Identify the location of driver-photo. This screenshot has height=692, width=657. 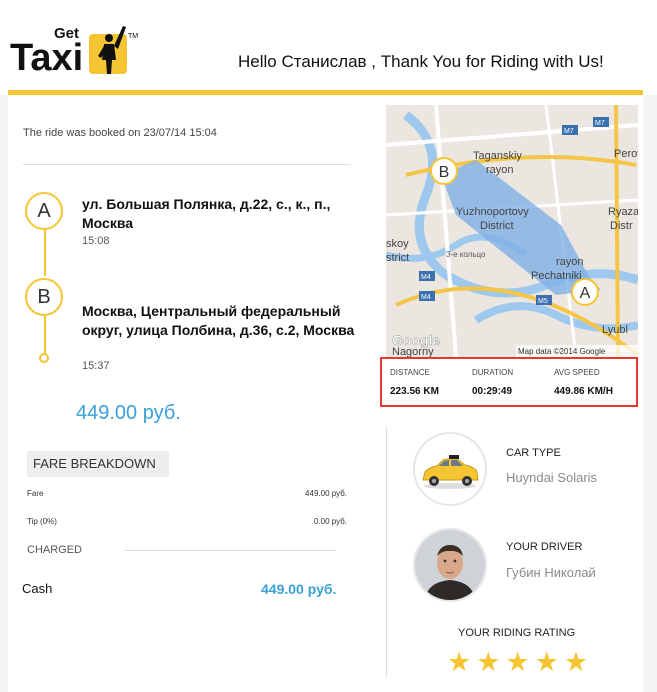
(450, 565).